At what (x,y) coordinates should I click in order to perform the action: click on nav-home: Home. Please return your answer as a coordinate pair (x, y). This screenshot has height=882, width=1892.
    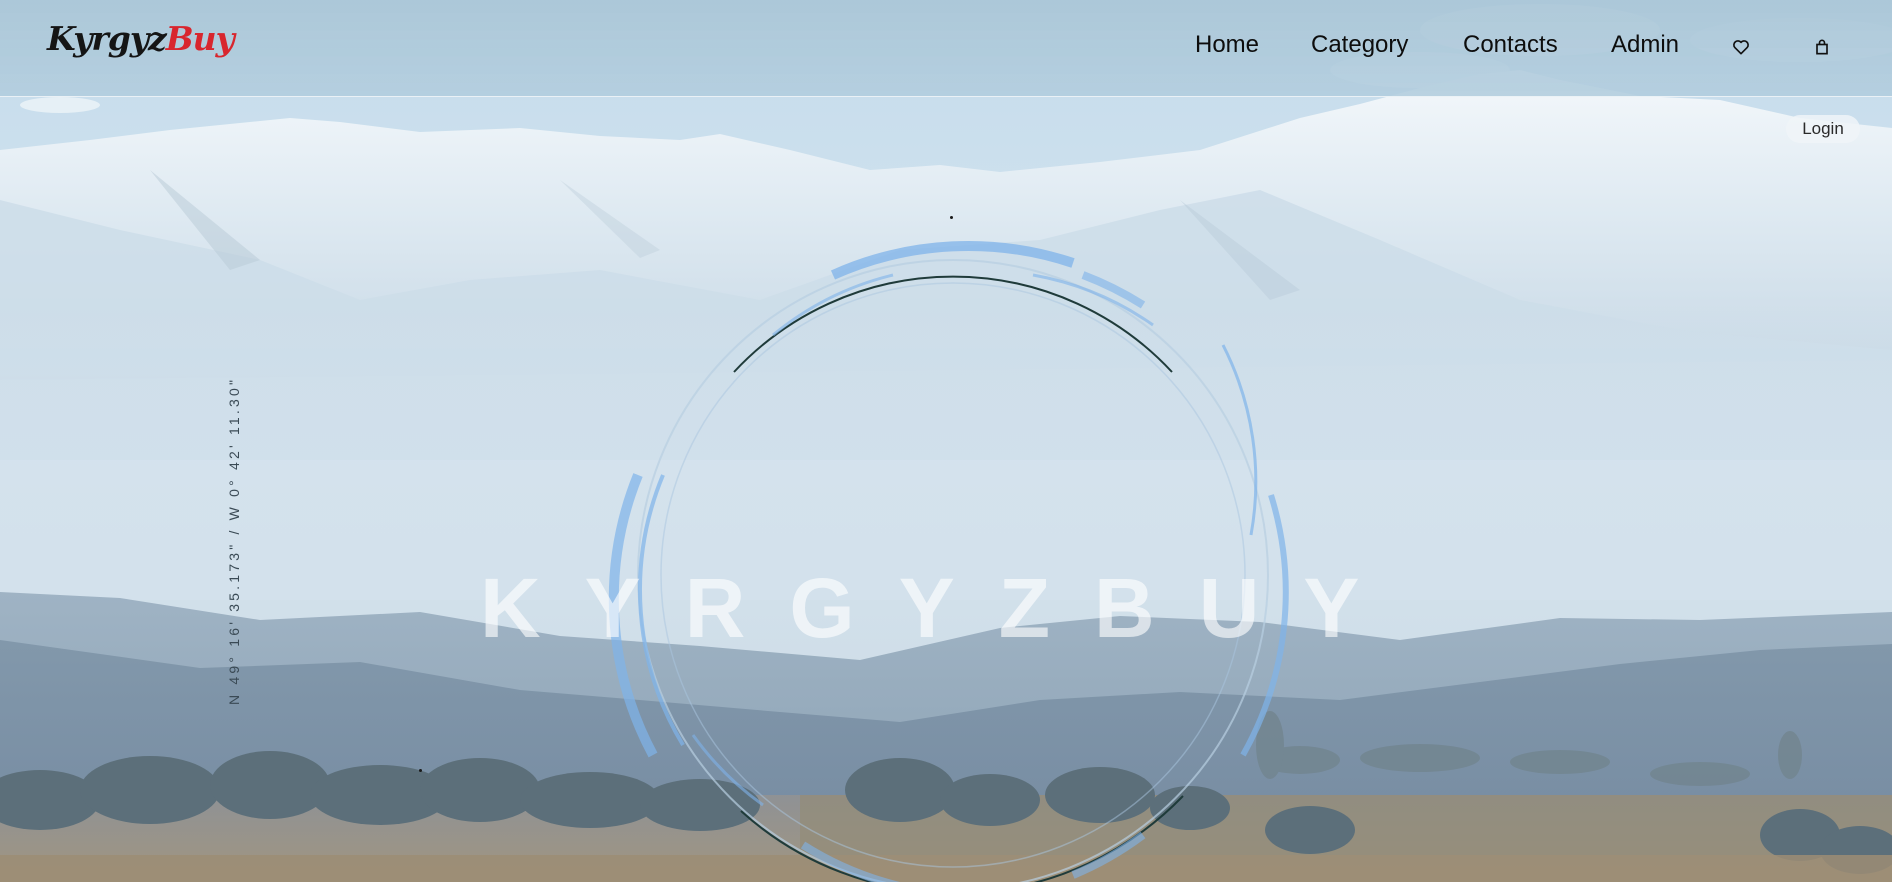
    Looking at the image, I should click on (1227, 45).